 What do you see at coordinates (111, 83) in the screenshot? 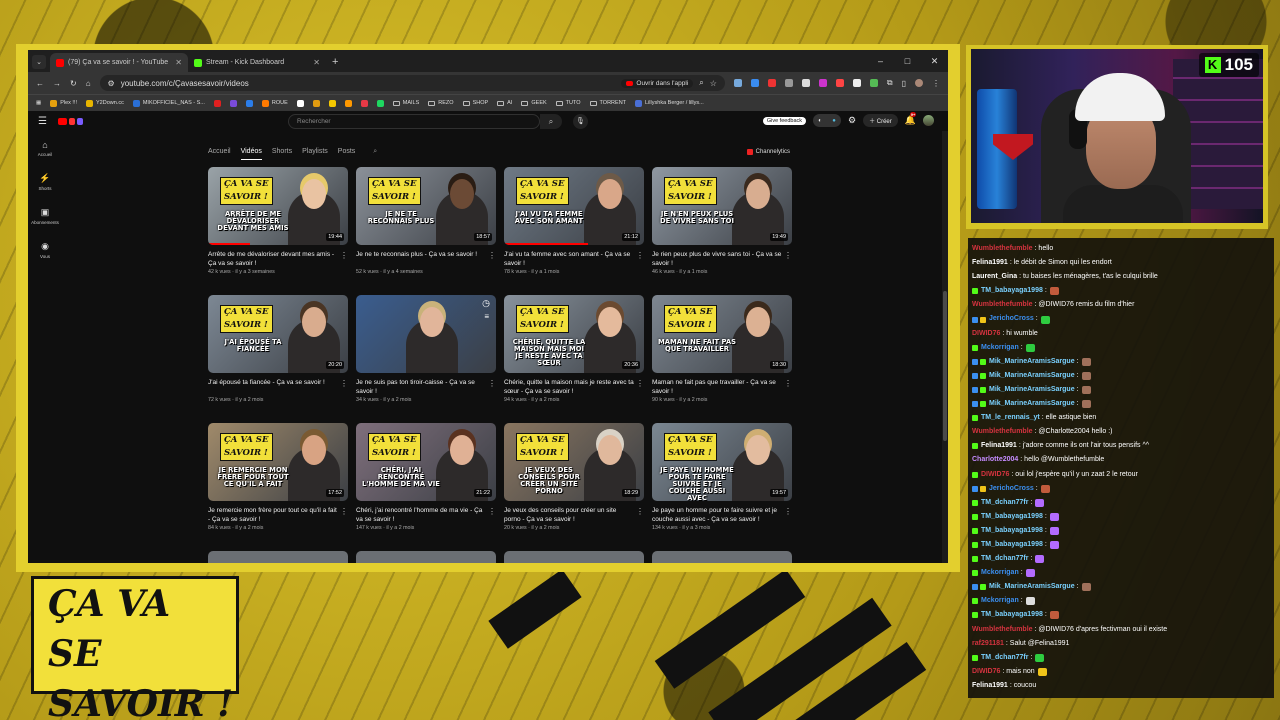
I see `site-info-icon: ⚙` at bounding box center [111, 83].